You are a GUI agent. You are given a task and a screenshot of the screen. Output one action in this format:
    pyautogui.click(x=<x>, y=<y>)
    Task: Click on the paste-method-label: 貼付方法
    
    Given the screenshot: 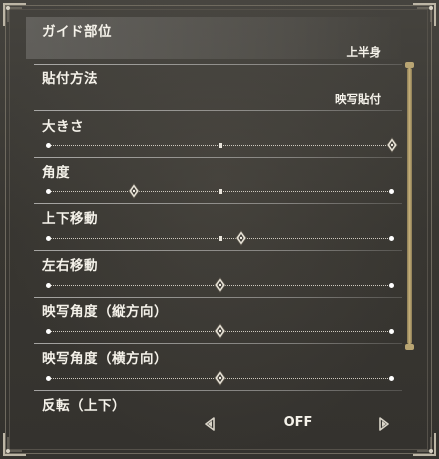 What is the action you would take?
    pyautogui.click(x=70, y=79)
    